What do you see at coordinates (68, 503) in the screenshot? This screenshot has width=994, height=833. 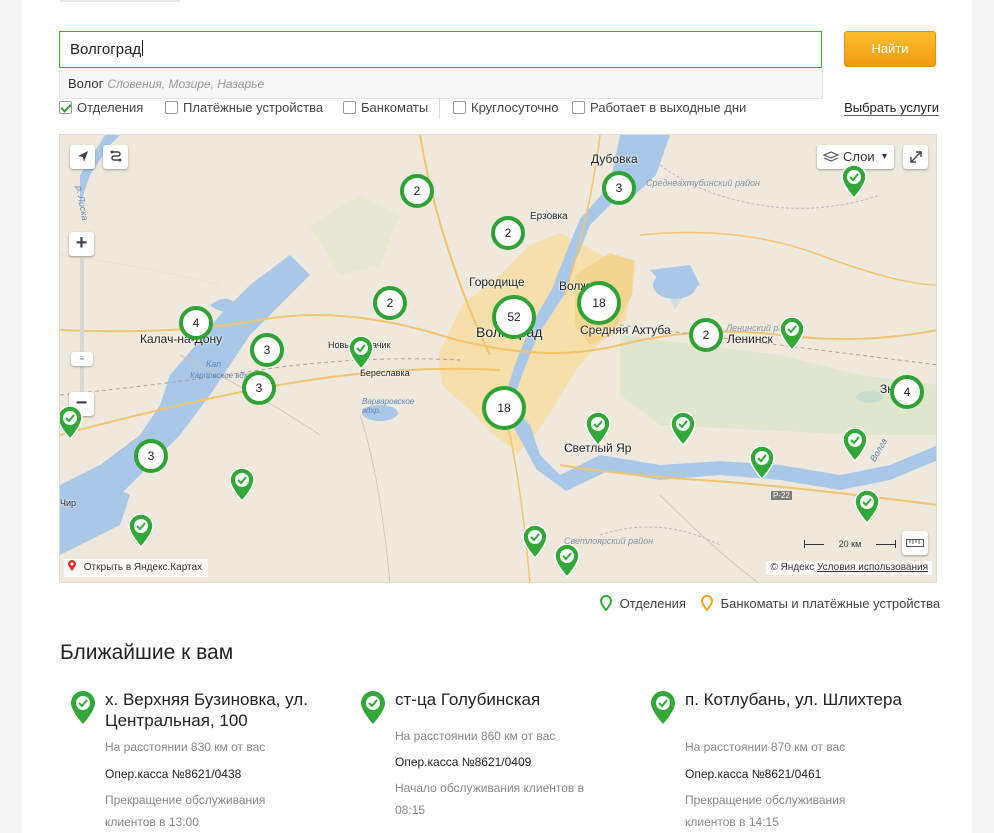 I see `place-label: Чир` at bounding box center [68, 503].